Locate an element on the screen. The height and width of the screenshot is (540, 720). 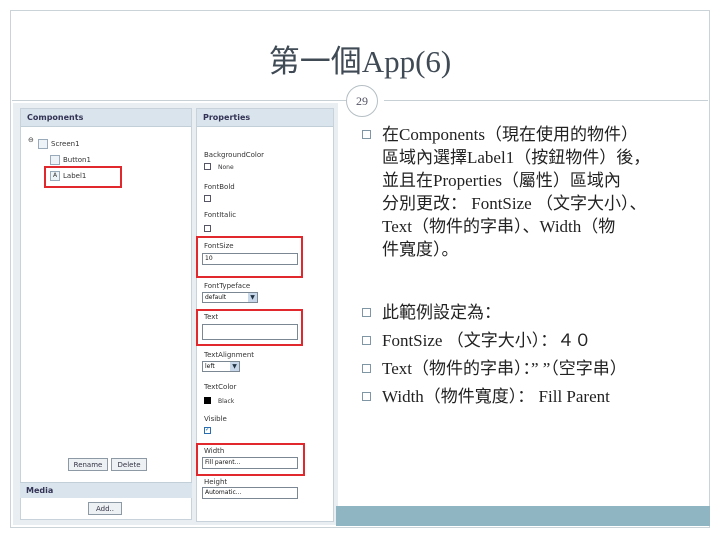
prop-label-fontitalic: FontItalic is located at coordinates (220, 215).